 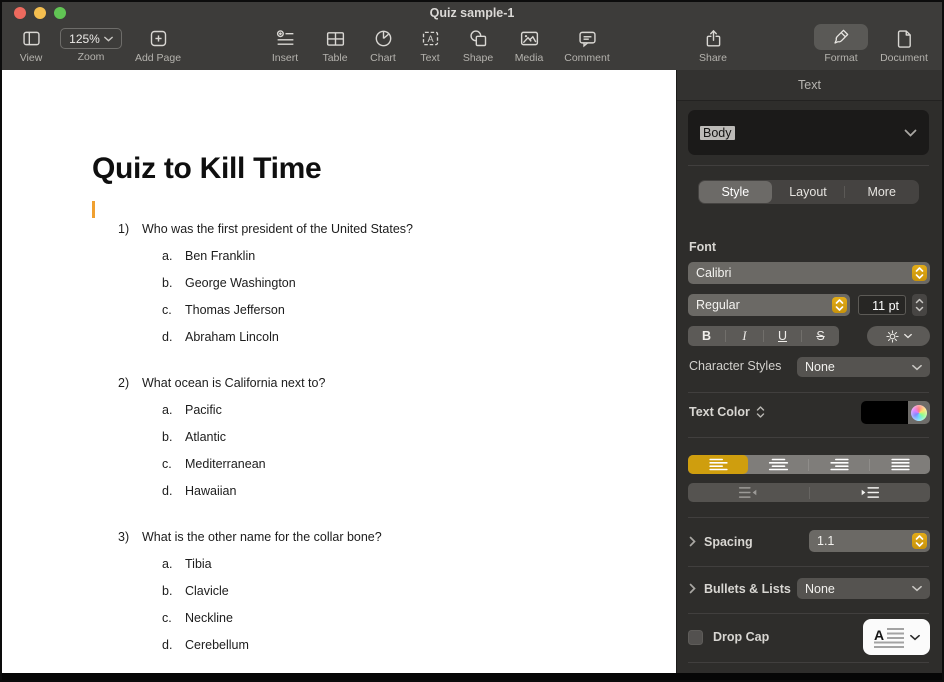 I want to click on option-text: Mediterranean, so click(x=225, y=464).